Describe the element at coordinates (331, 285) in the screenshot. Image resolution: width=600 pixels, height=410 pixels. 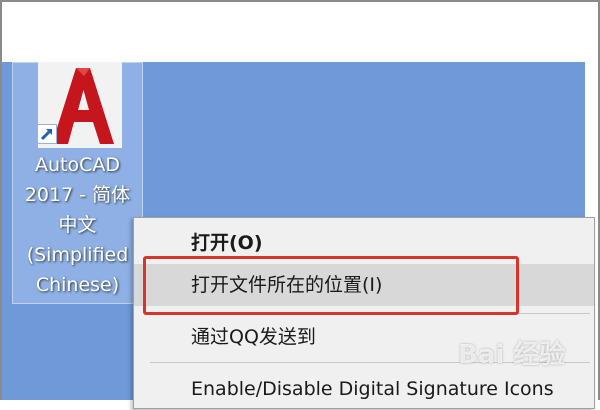
I see `highlight-annotation-box` at that location.